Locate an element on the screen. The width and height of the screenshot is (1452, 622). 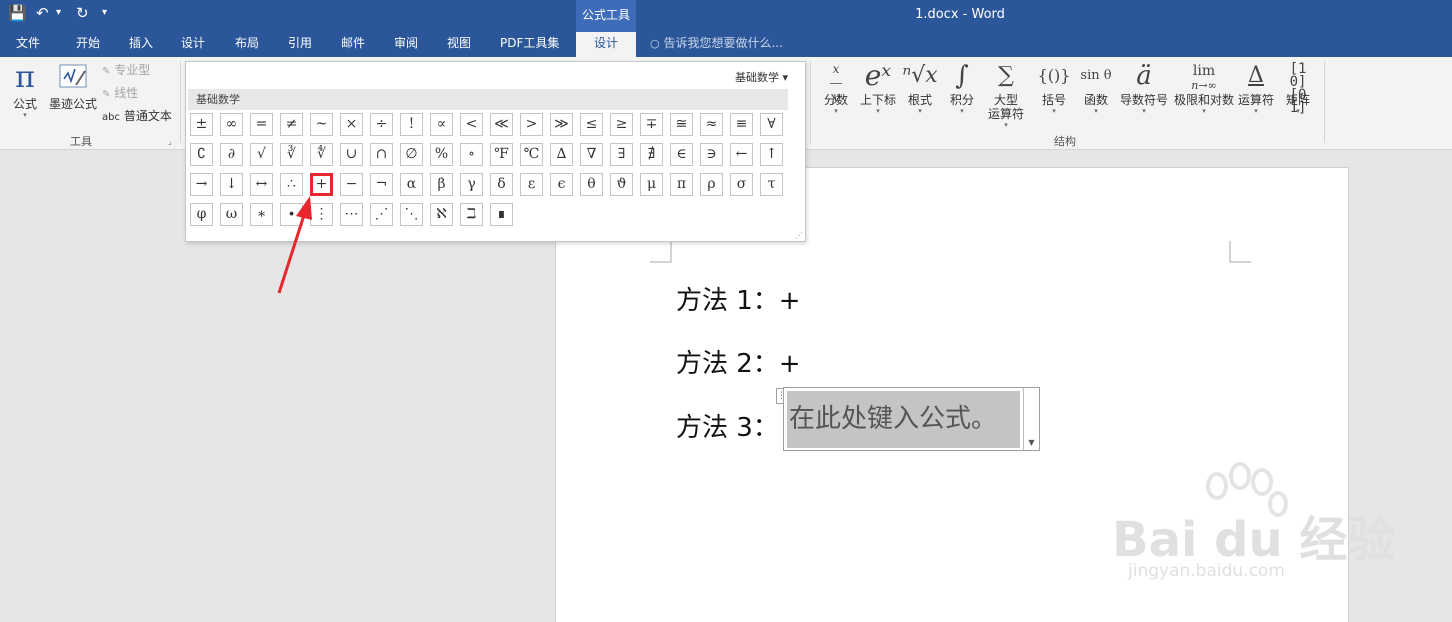
symbol-button: ≠ is located at coordinates (291, 124).